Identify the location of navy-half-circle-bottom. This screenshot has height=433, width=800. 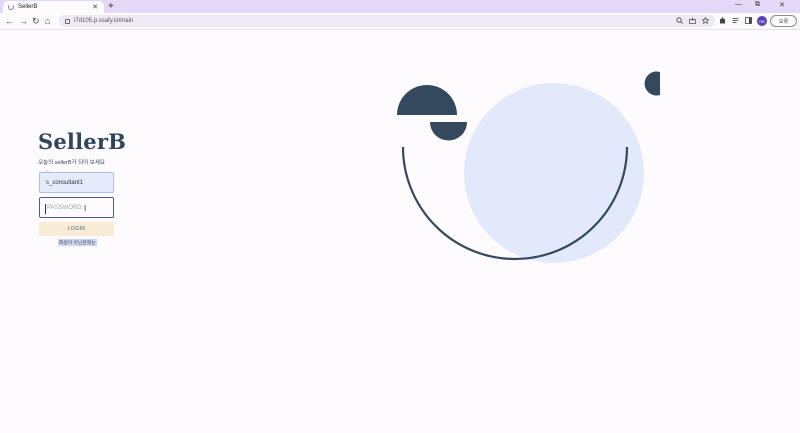
(448, 131).